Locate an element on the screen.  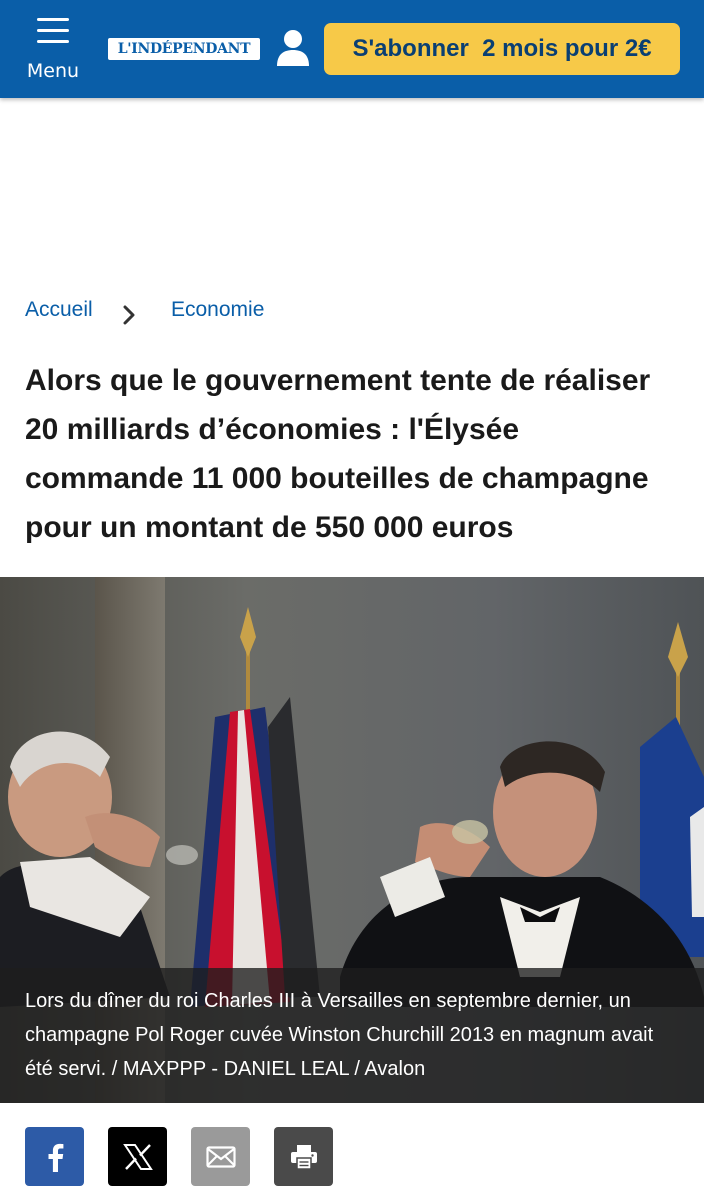
breadcrumb: Accueil Economie is located at coordinates (355, 315).